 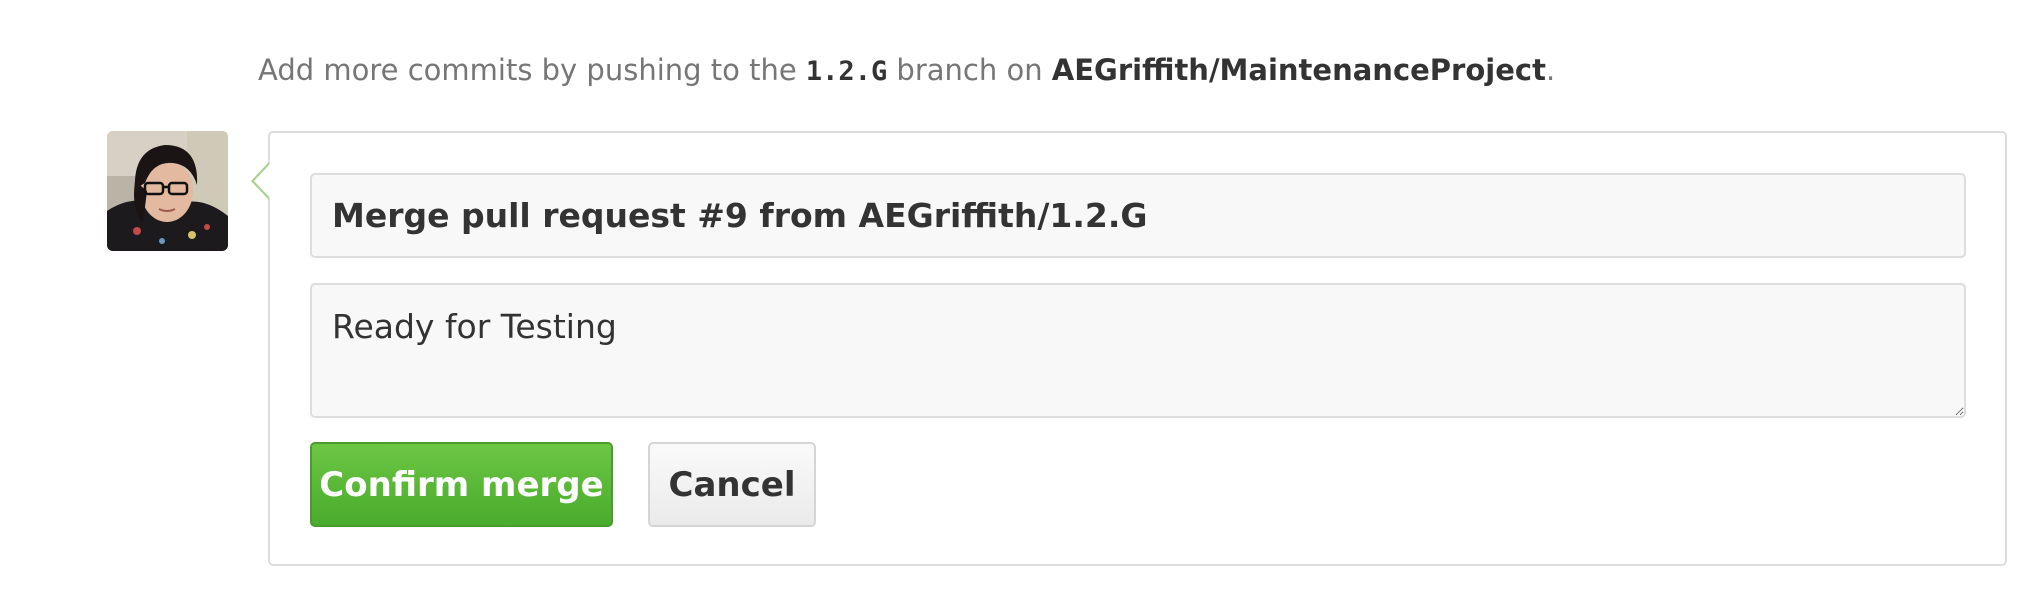 I want to click on repository-link: AEGriffith/MaintenanceProject, so click(x=1299, y=70).